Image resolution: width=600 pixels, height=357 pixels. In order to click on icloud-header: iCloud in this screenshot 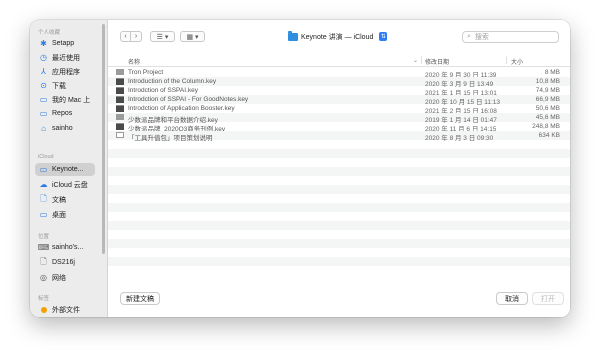, I will do `click(46, 157)`.